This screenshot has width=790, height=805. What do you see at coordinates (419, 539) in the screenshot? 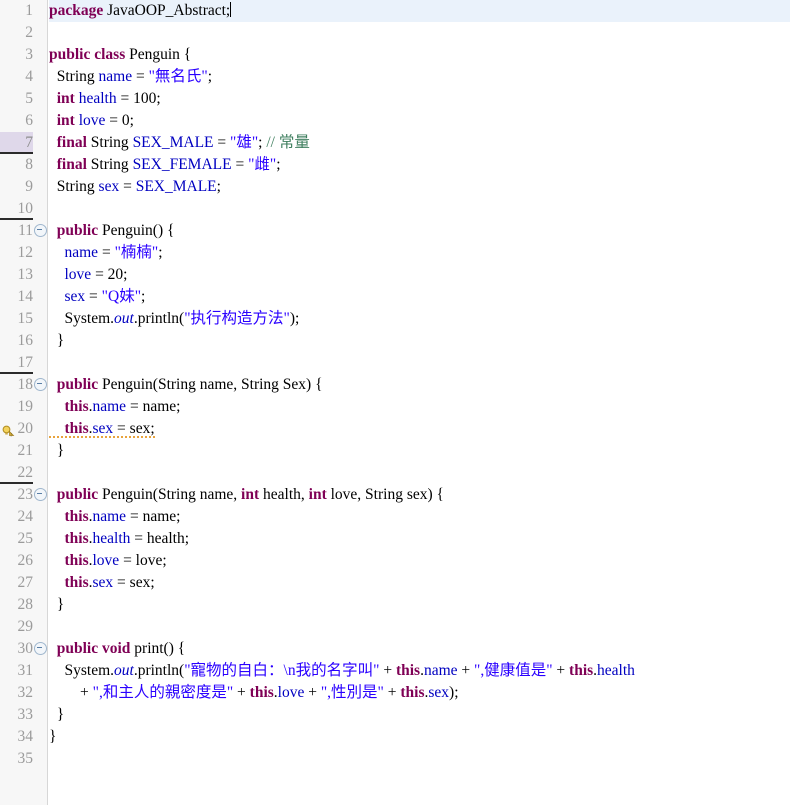
I see `code-text: this.health = health;` at bounding box center [419, 539].